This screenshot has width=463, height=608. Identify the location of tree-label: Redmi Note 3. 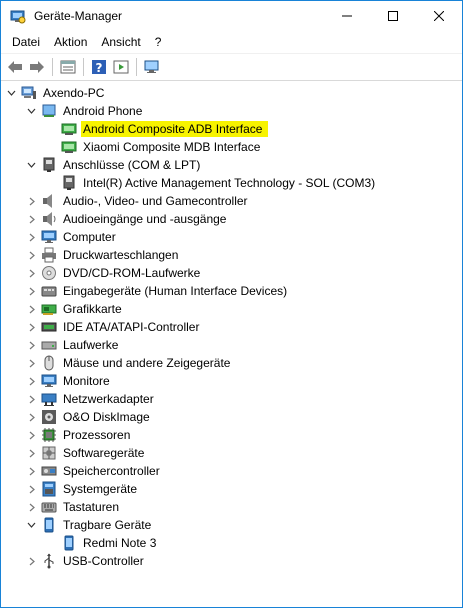
(120, 543).